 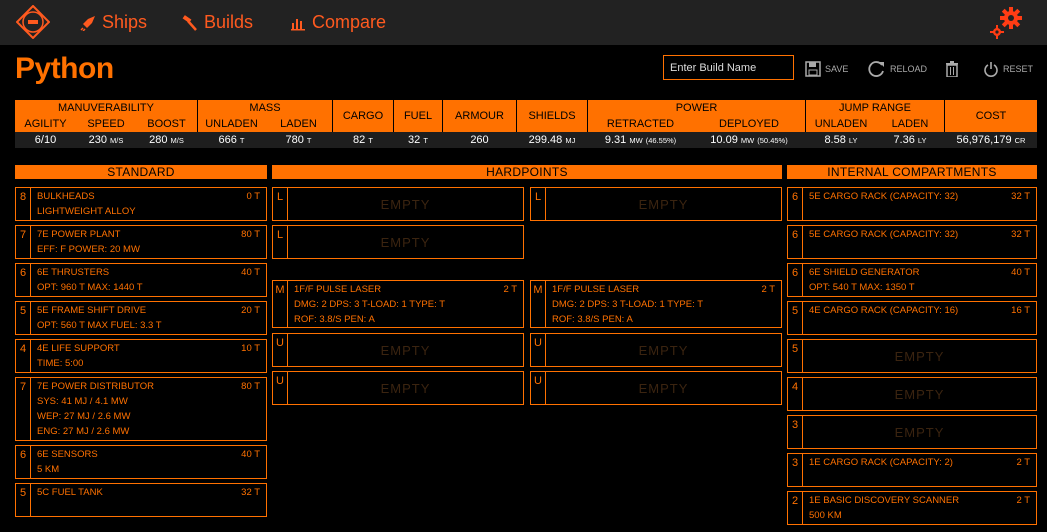 I want to click on group-cost: COST, so click(x=991, y=116).